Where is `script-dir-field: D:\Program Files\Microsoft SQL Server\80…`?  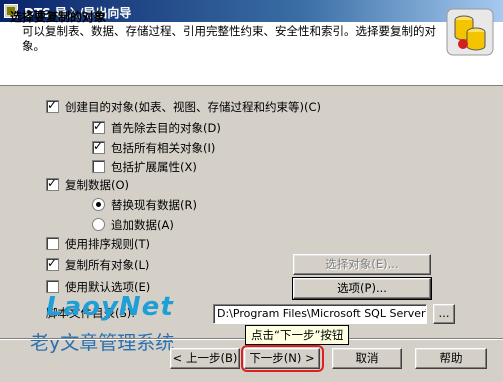 script-dir-field: D:\Program Files\Microsoft SQL Server\80… is located at coordinates (320, 314).